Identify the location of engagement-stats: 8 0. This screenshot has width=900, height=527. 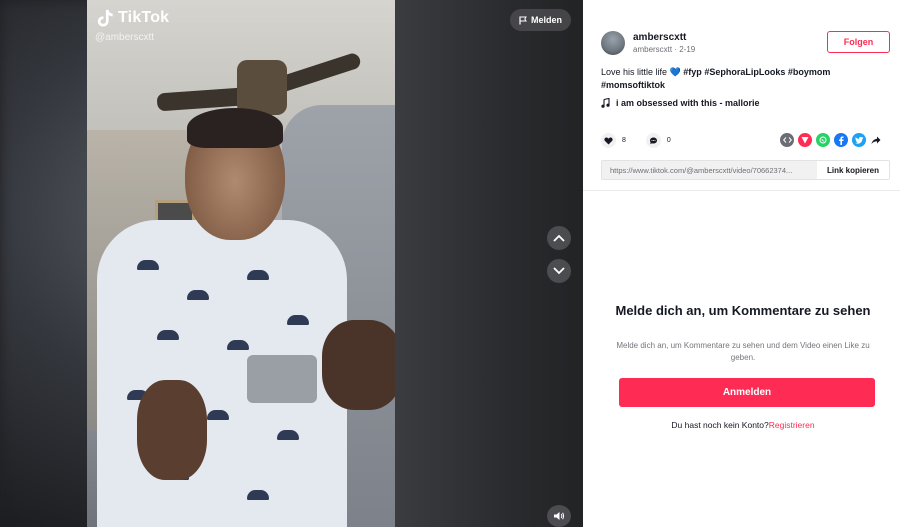
(636, 140).